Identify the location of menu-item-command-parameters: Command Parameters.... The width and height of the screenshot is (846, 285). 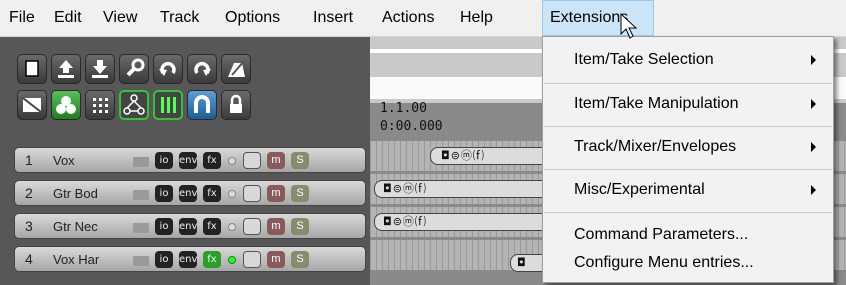
(688, 235).